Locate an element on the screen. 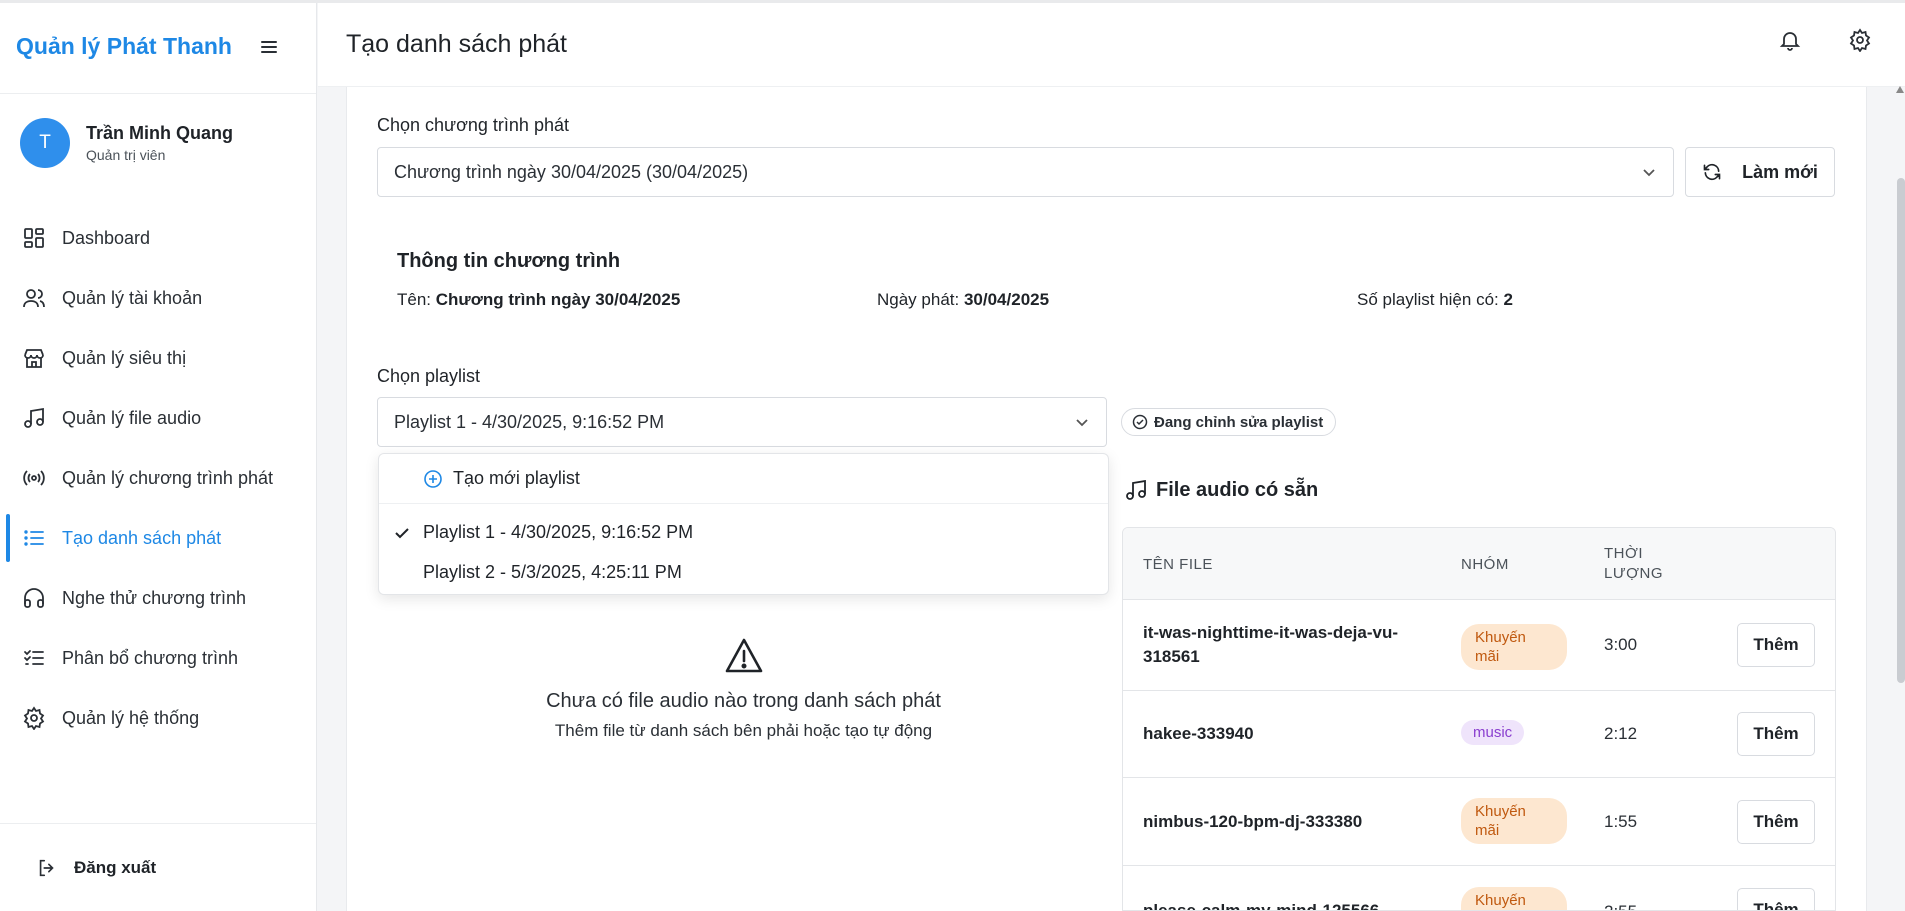 The image size is (1905, 911). audio-duration: 3:00 is located at coordinates (1621, 644).